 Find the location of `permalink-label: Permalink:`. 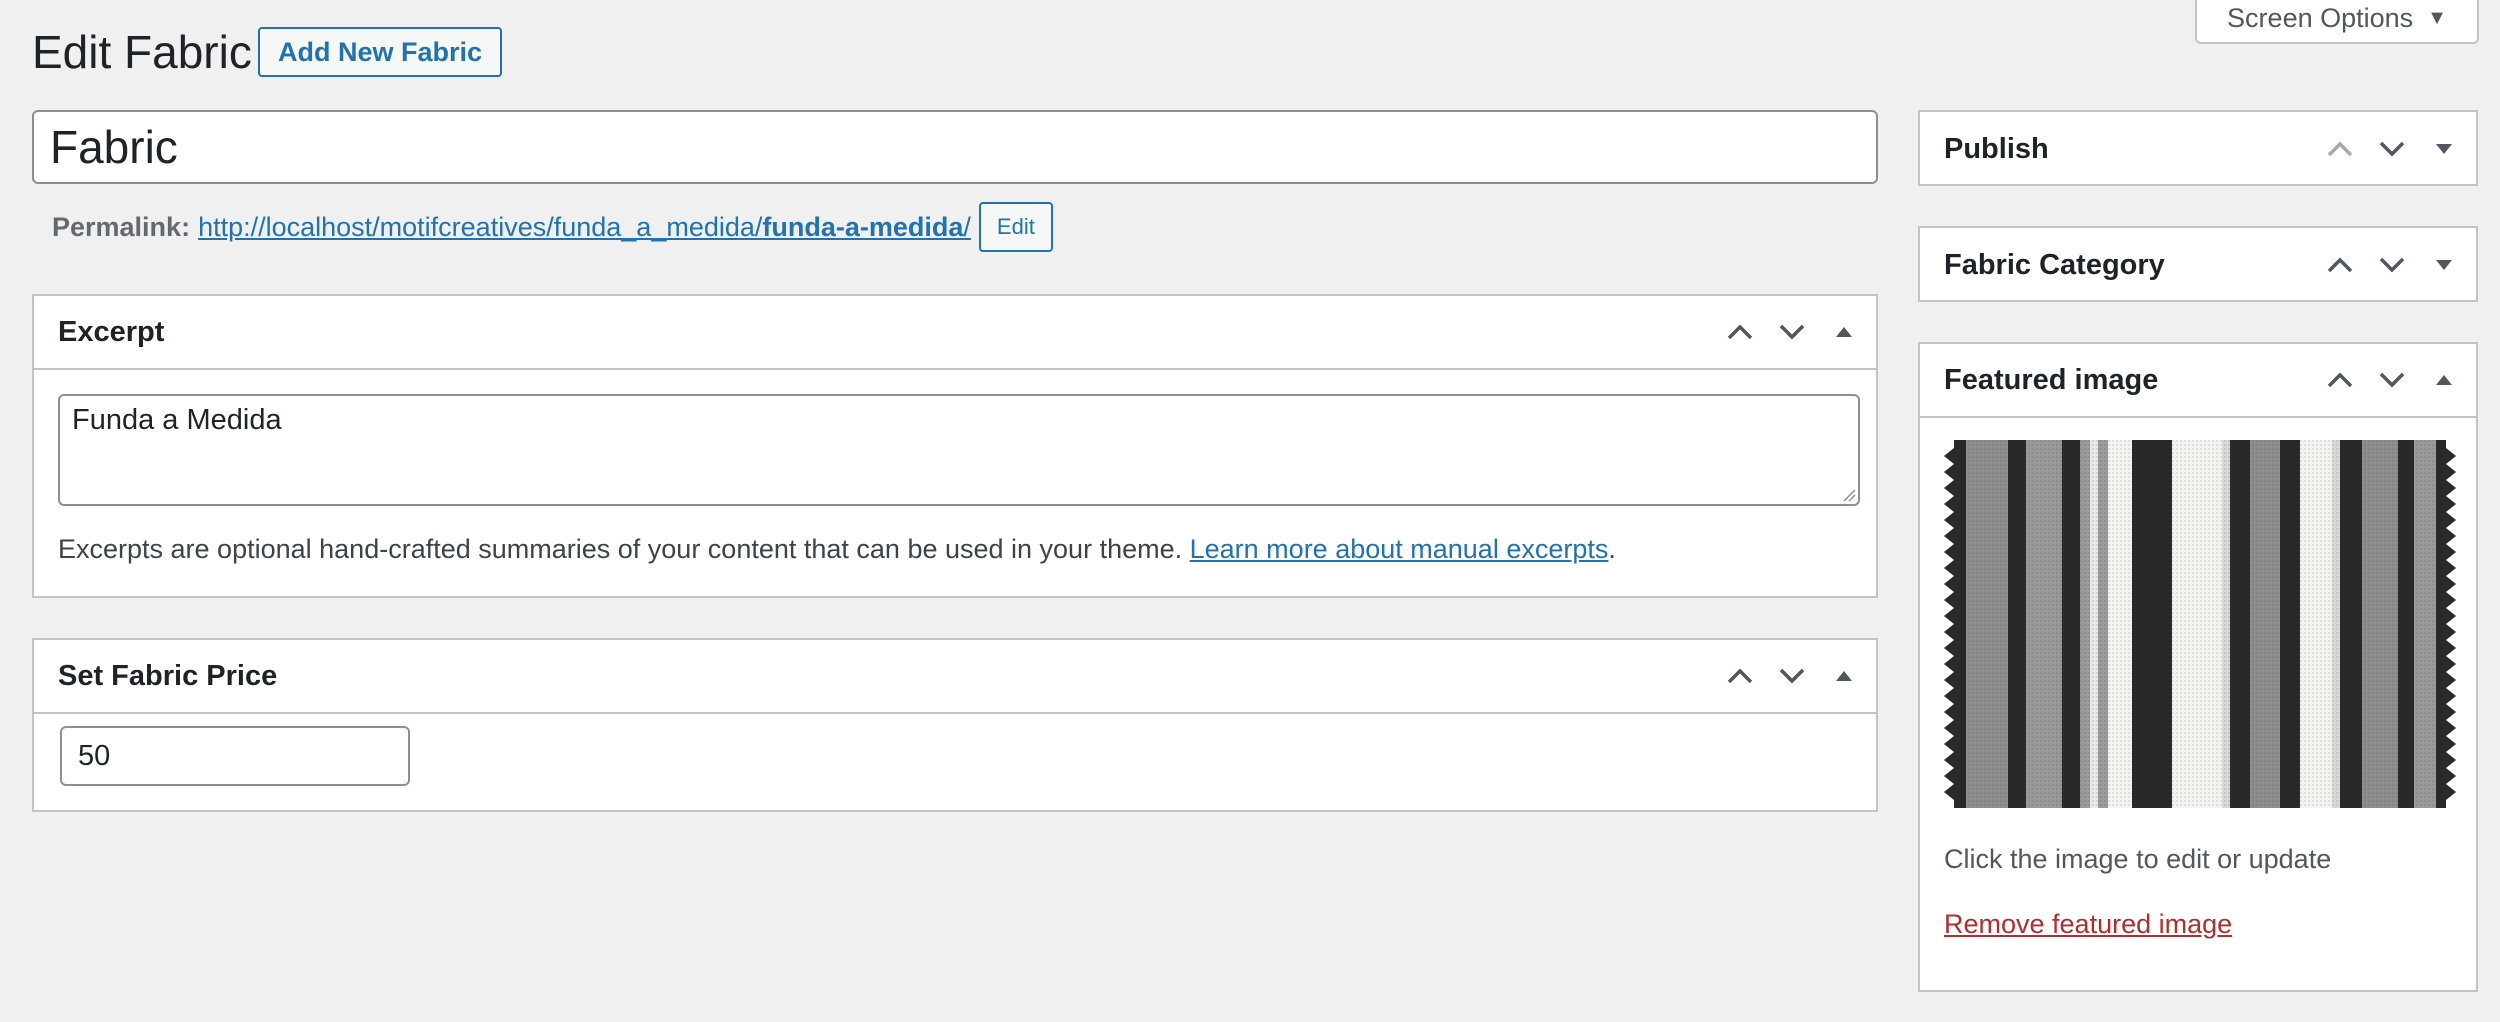

permalink-label: Permalink: is located at coordinates (121, 226).